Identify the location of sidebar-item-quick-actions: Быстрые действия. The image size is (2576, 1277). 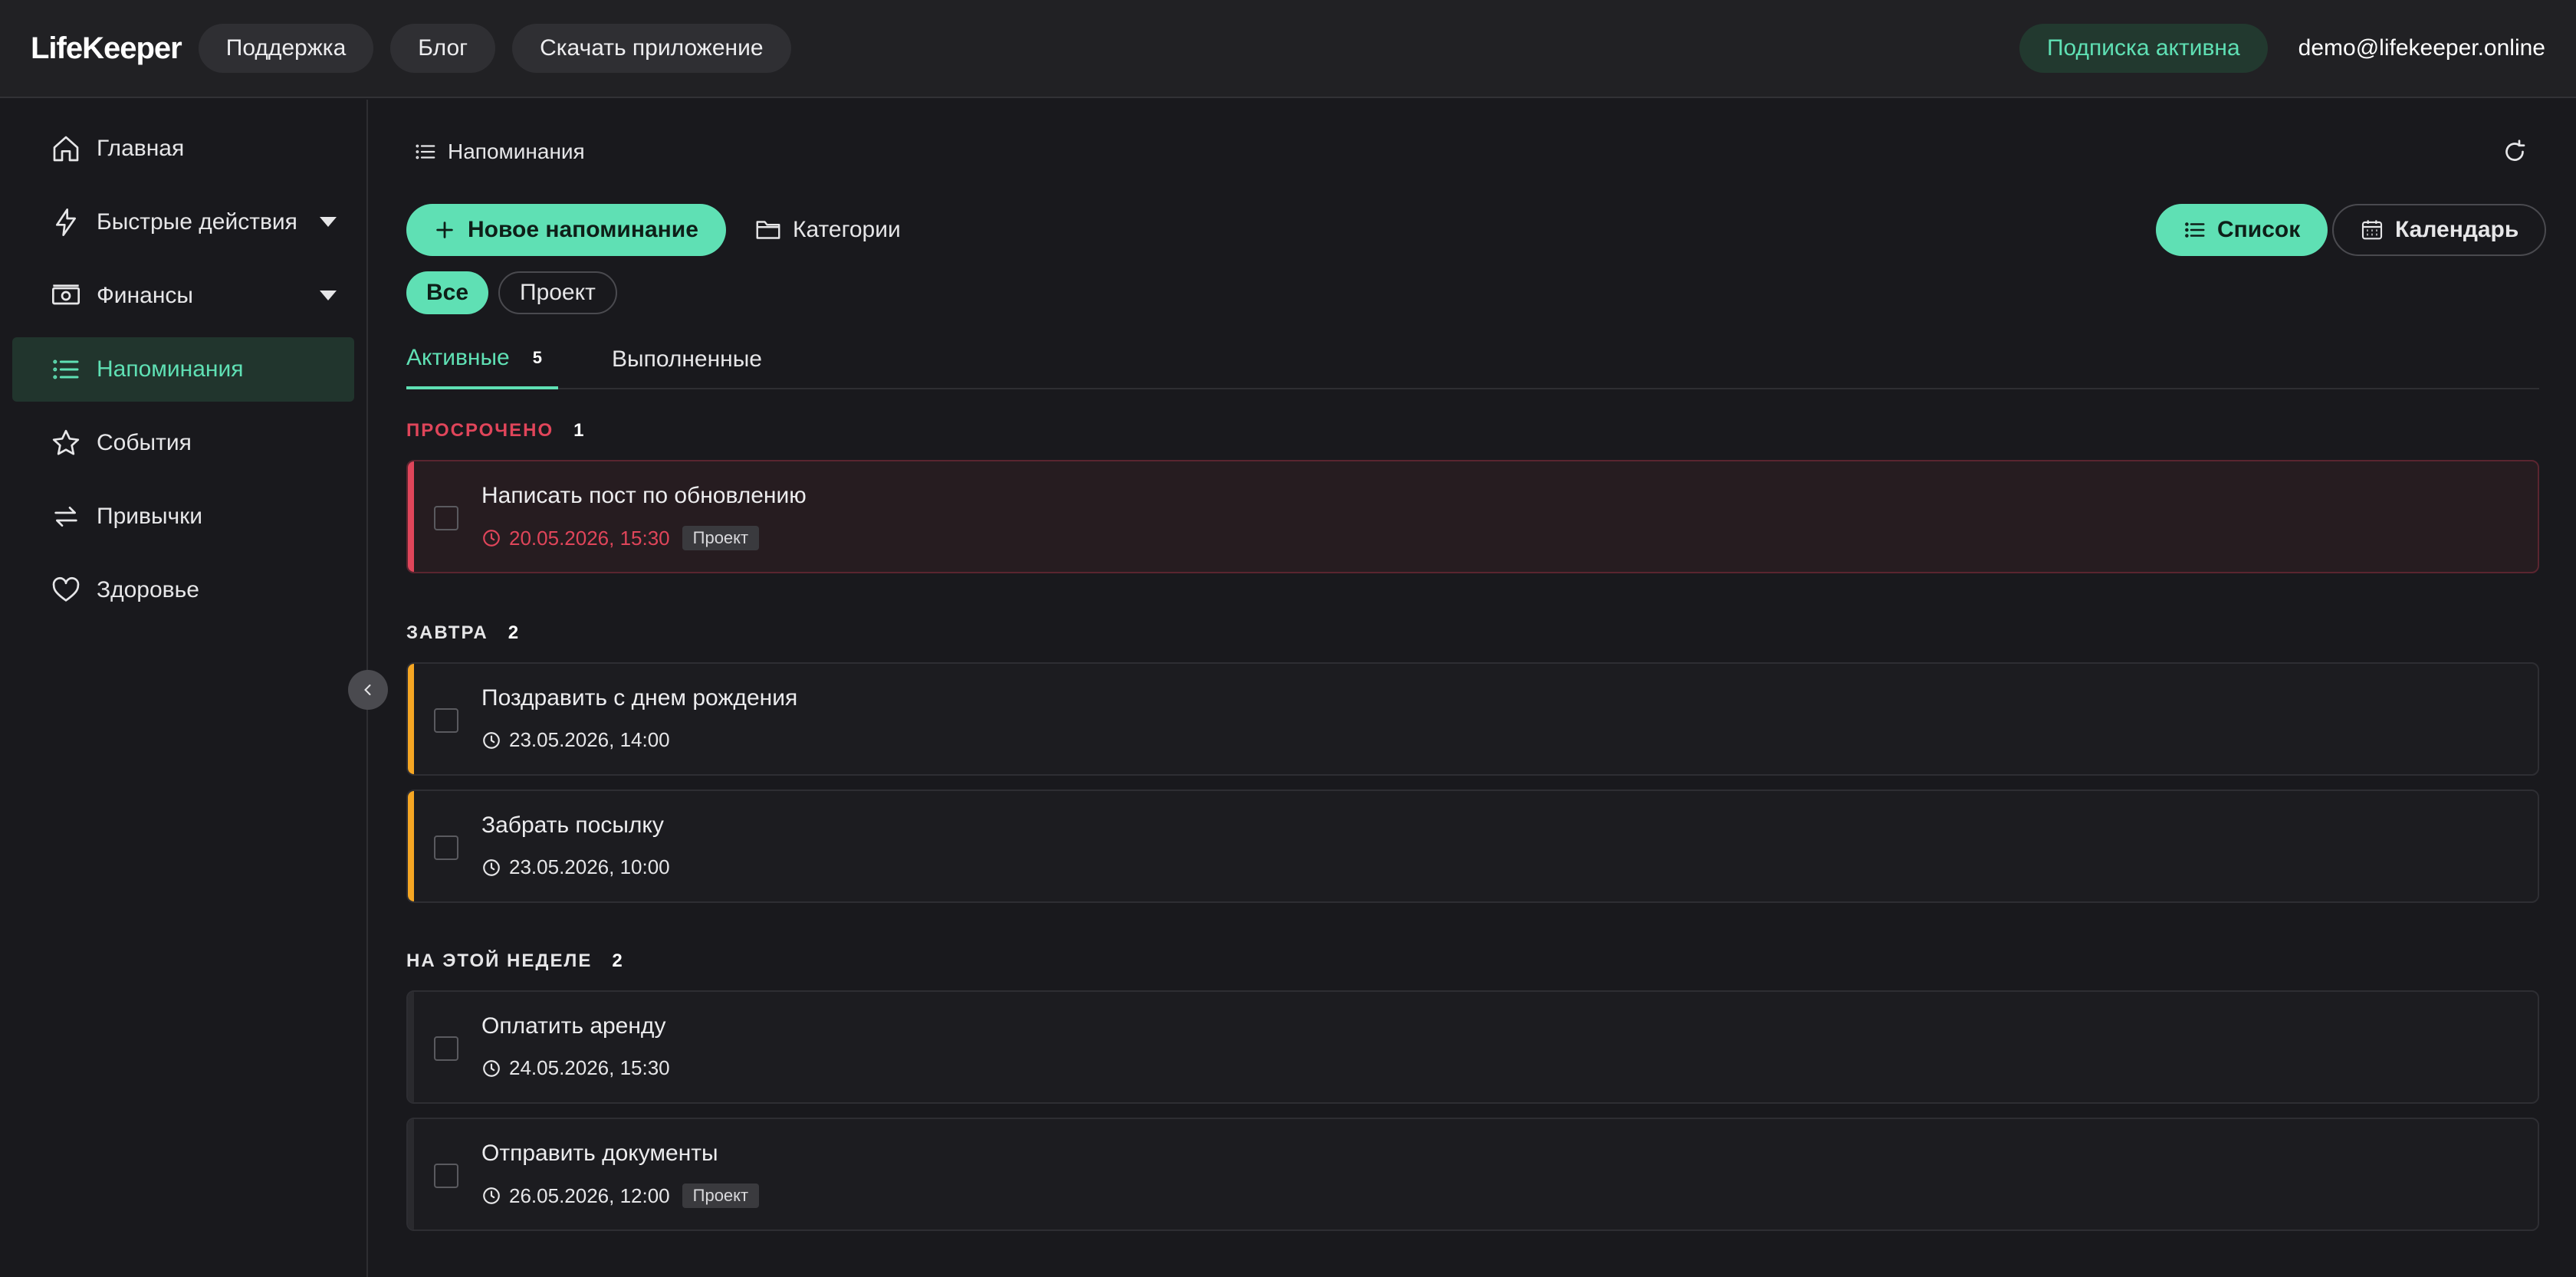
(183, 222).